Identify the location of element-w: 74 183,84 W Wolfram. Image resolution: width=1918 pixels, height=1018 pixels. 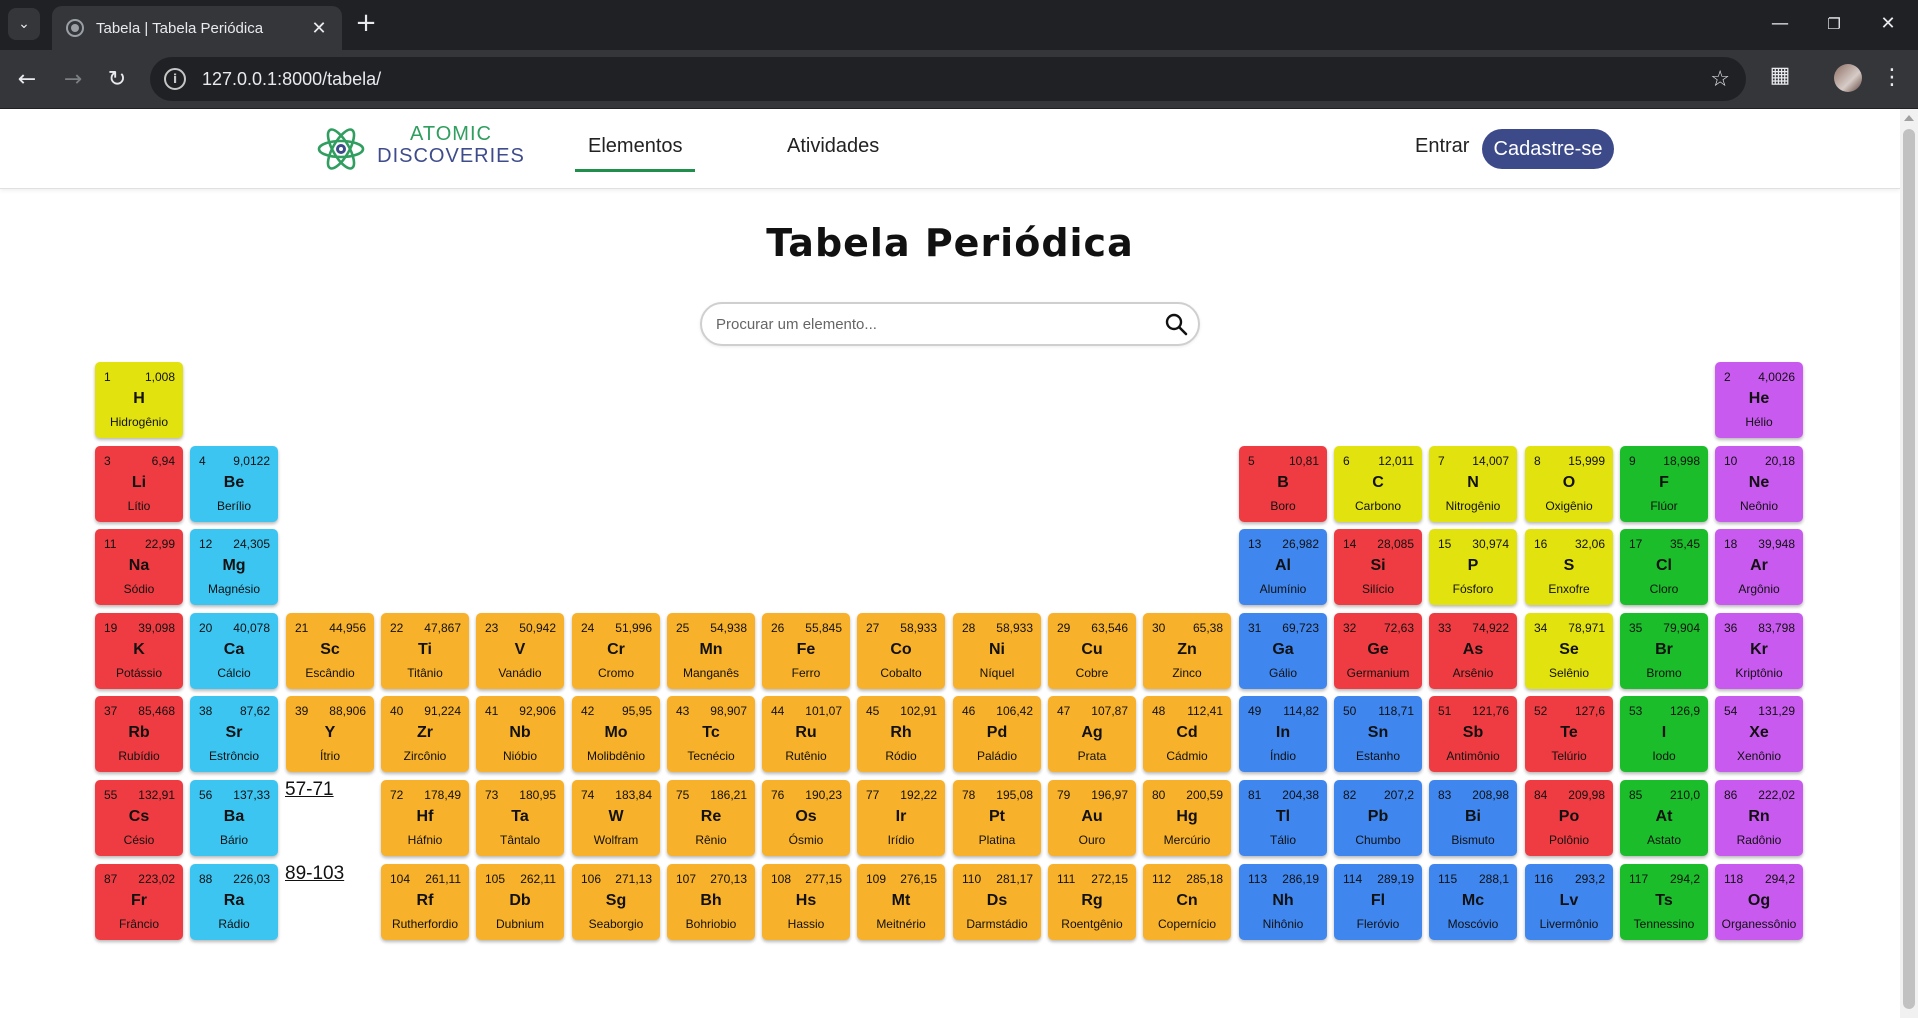
(616, 818).